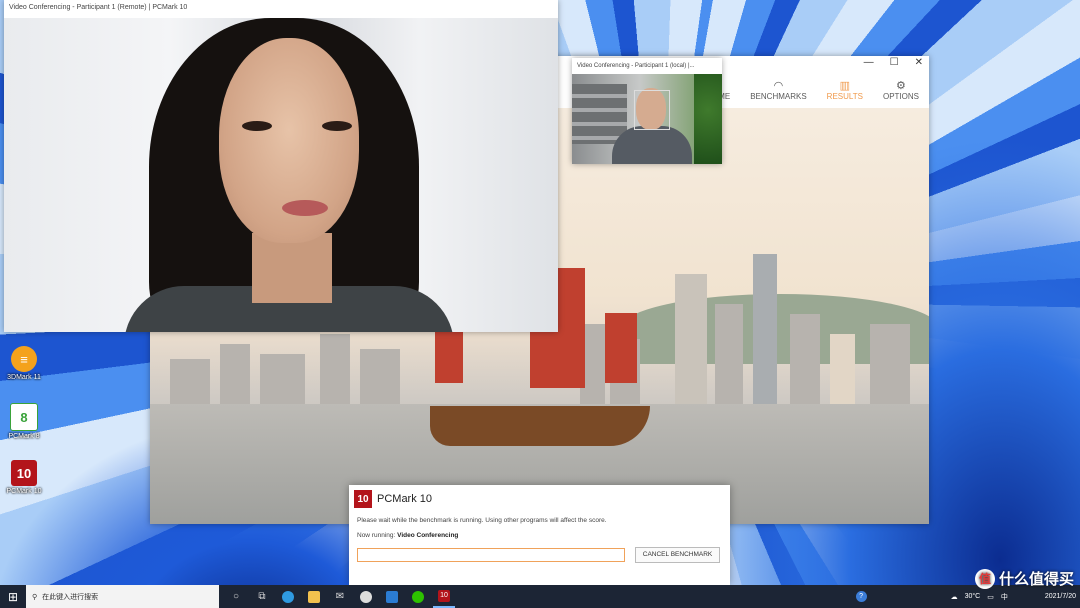  Describe the element at coordinates (677, 555) in the screenshot. I see `cancel-benchmark-button: CANCEL BENCHMARK` at that location.